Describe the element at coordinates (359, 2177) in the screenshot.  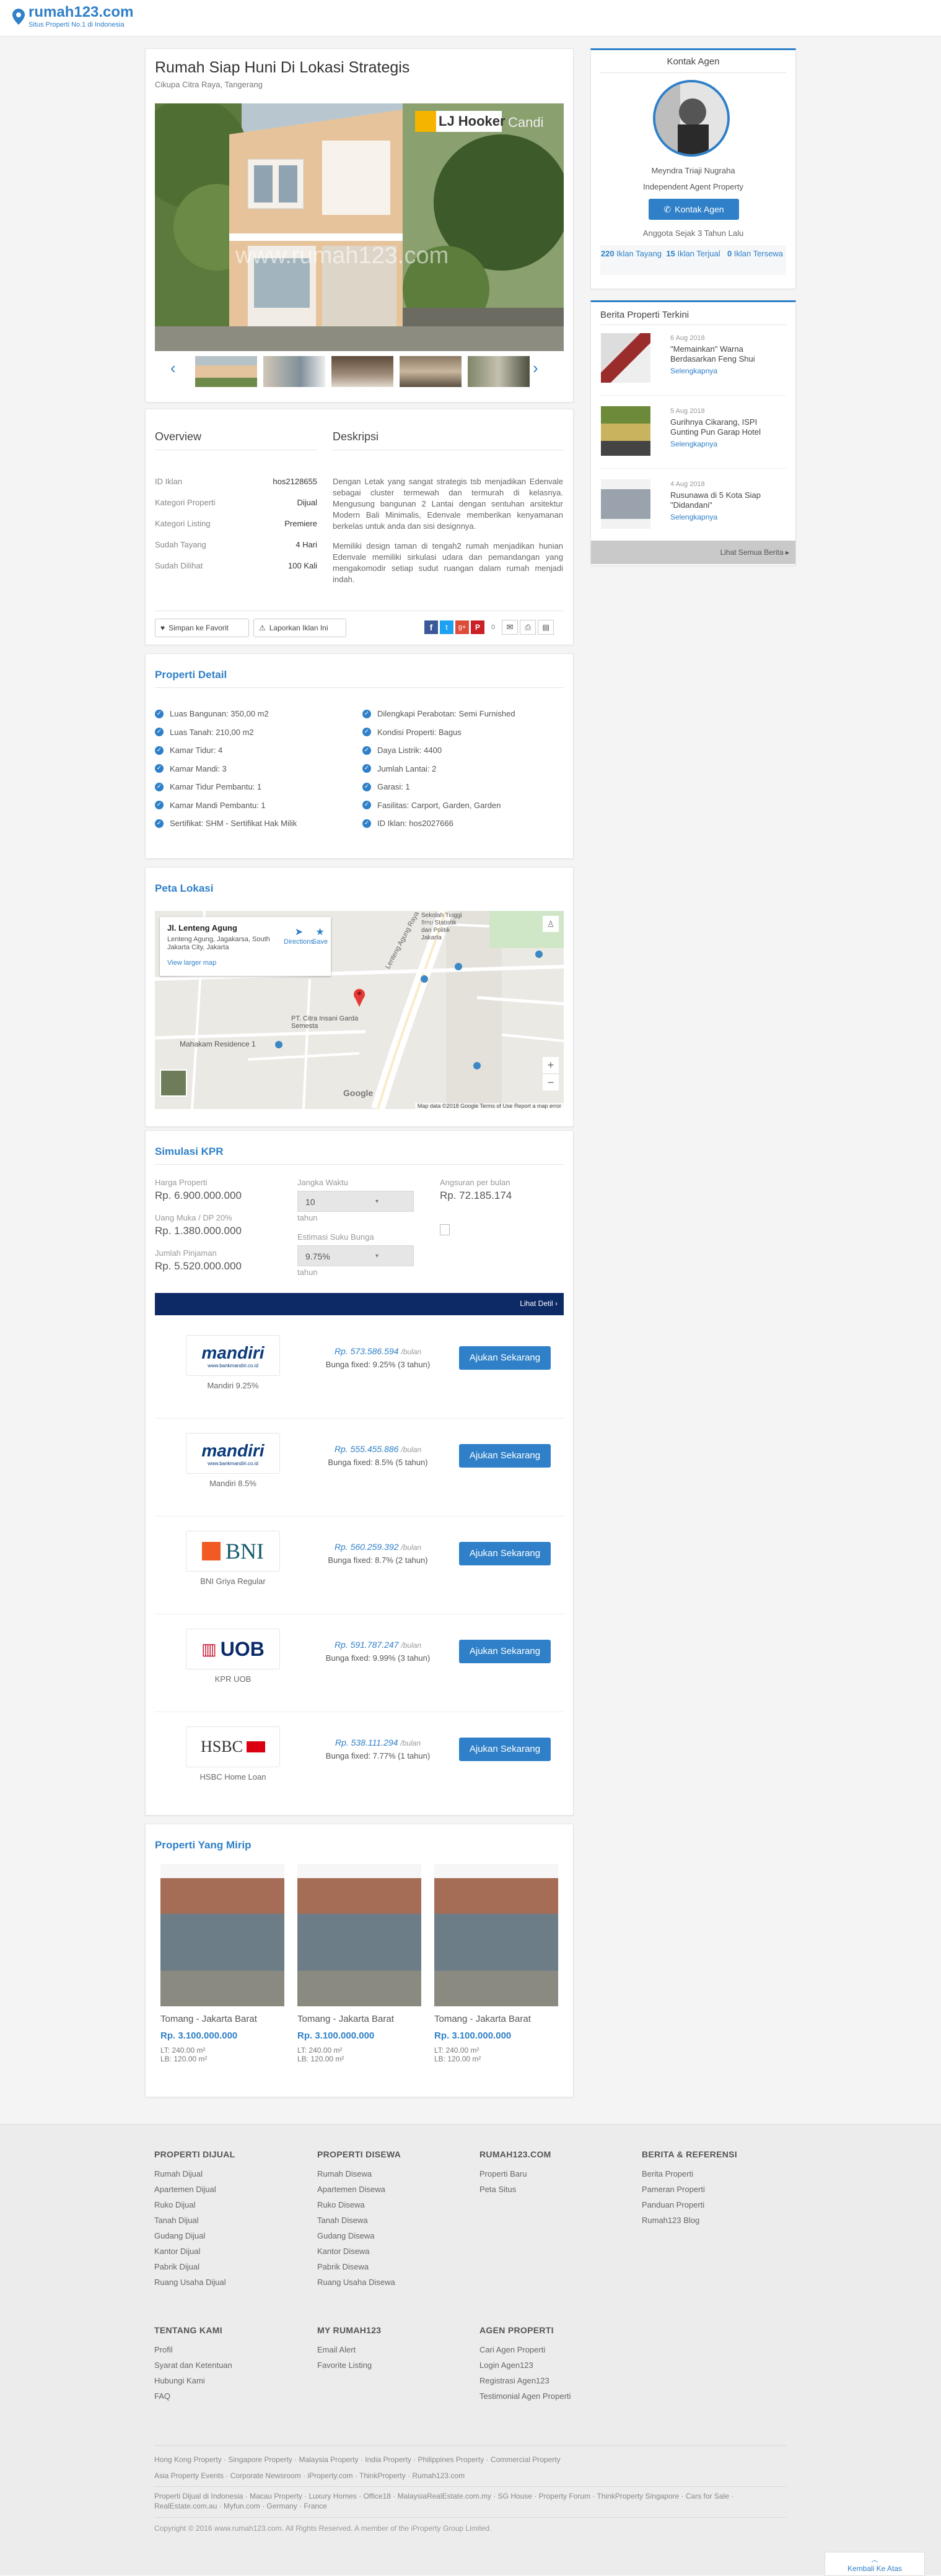
I see `footer-link: Rumah Disewa` at that location.